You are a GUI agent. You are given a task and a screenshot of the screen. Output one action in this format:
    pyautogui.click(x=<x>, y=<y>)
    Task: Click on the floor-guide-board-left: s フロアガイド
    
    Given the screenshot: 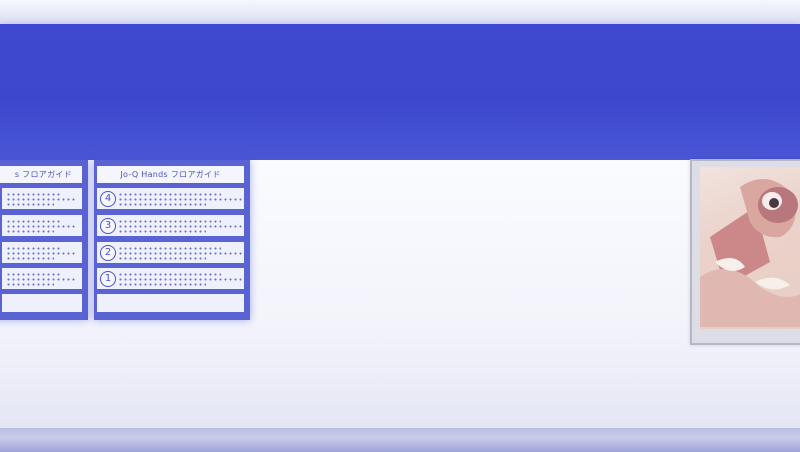 What is the action you would take?
    pyautogui.click(x=44, y=240)
    